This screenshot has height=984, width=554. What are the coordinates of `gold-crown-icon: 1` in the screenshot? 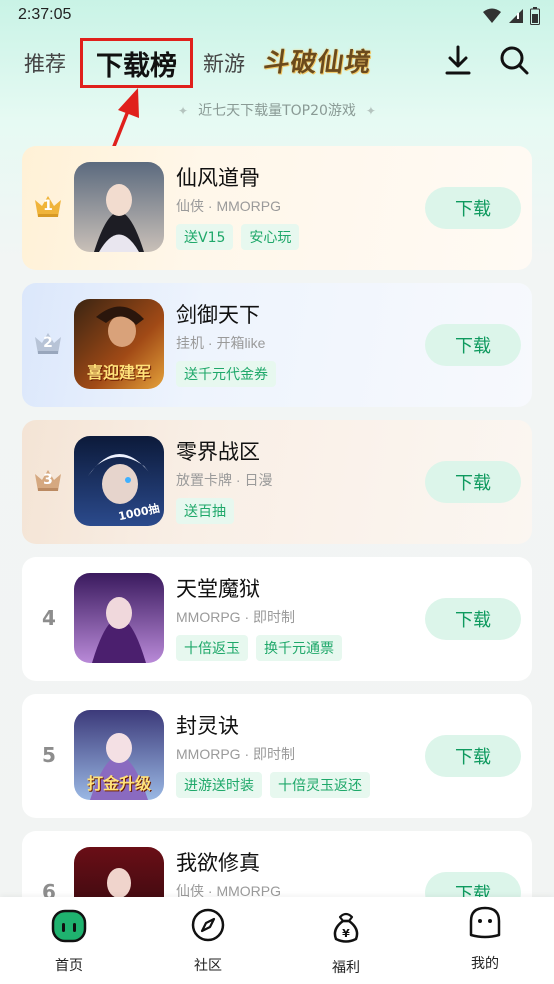 It's located at (48, 206).